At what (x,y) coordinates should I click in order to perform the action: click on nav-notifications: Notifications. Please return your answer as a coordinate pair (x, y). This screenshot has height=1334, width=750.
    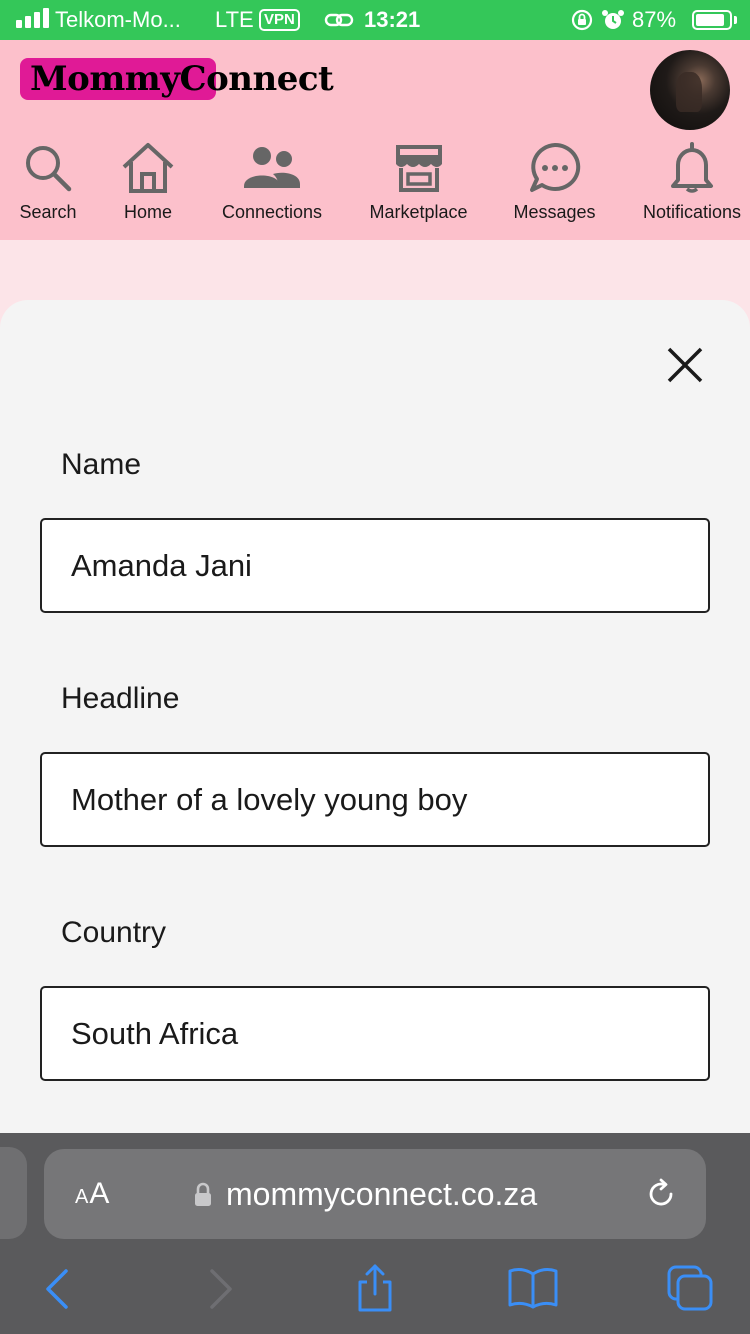
    Looking at the image, I should click on (692, 185).